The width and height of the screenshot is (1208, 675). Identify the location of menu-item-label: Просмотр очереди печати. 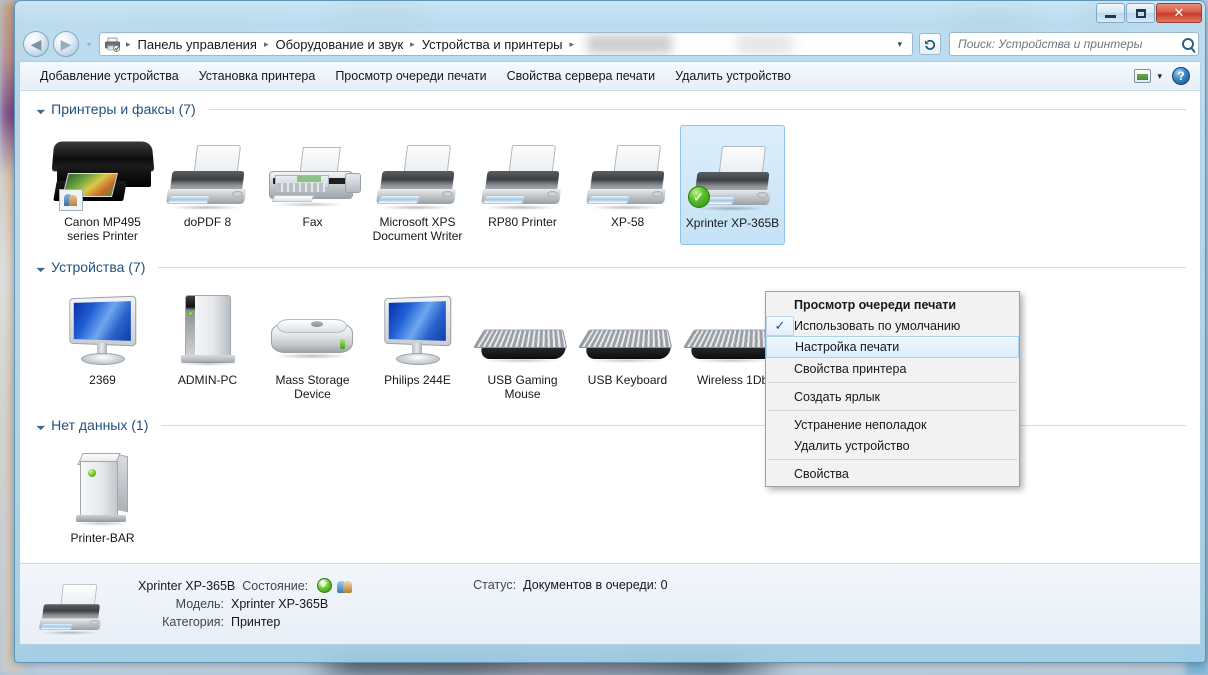
(875, 304).